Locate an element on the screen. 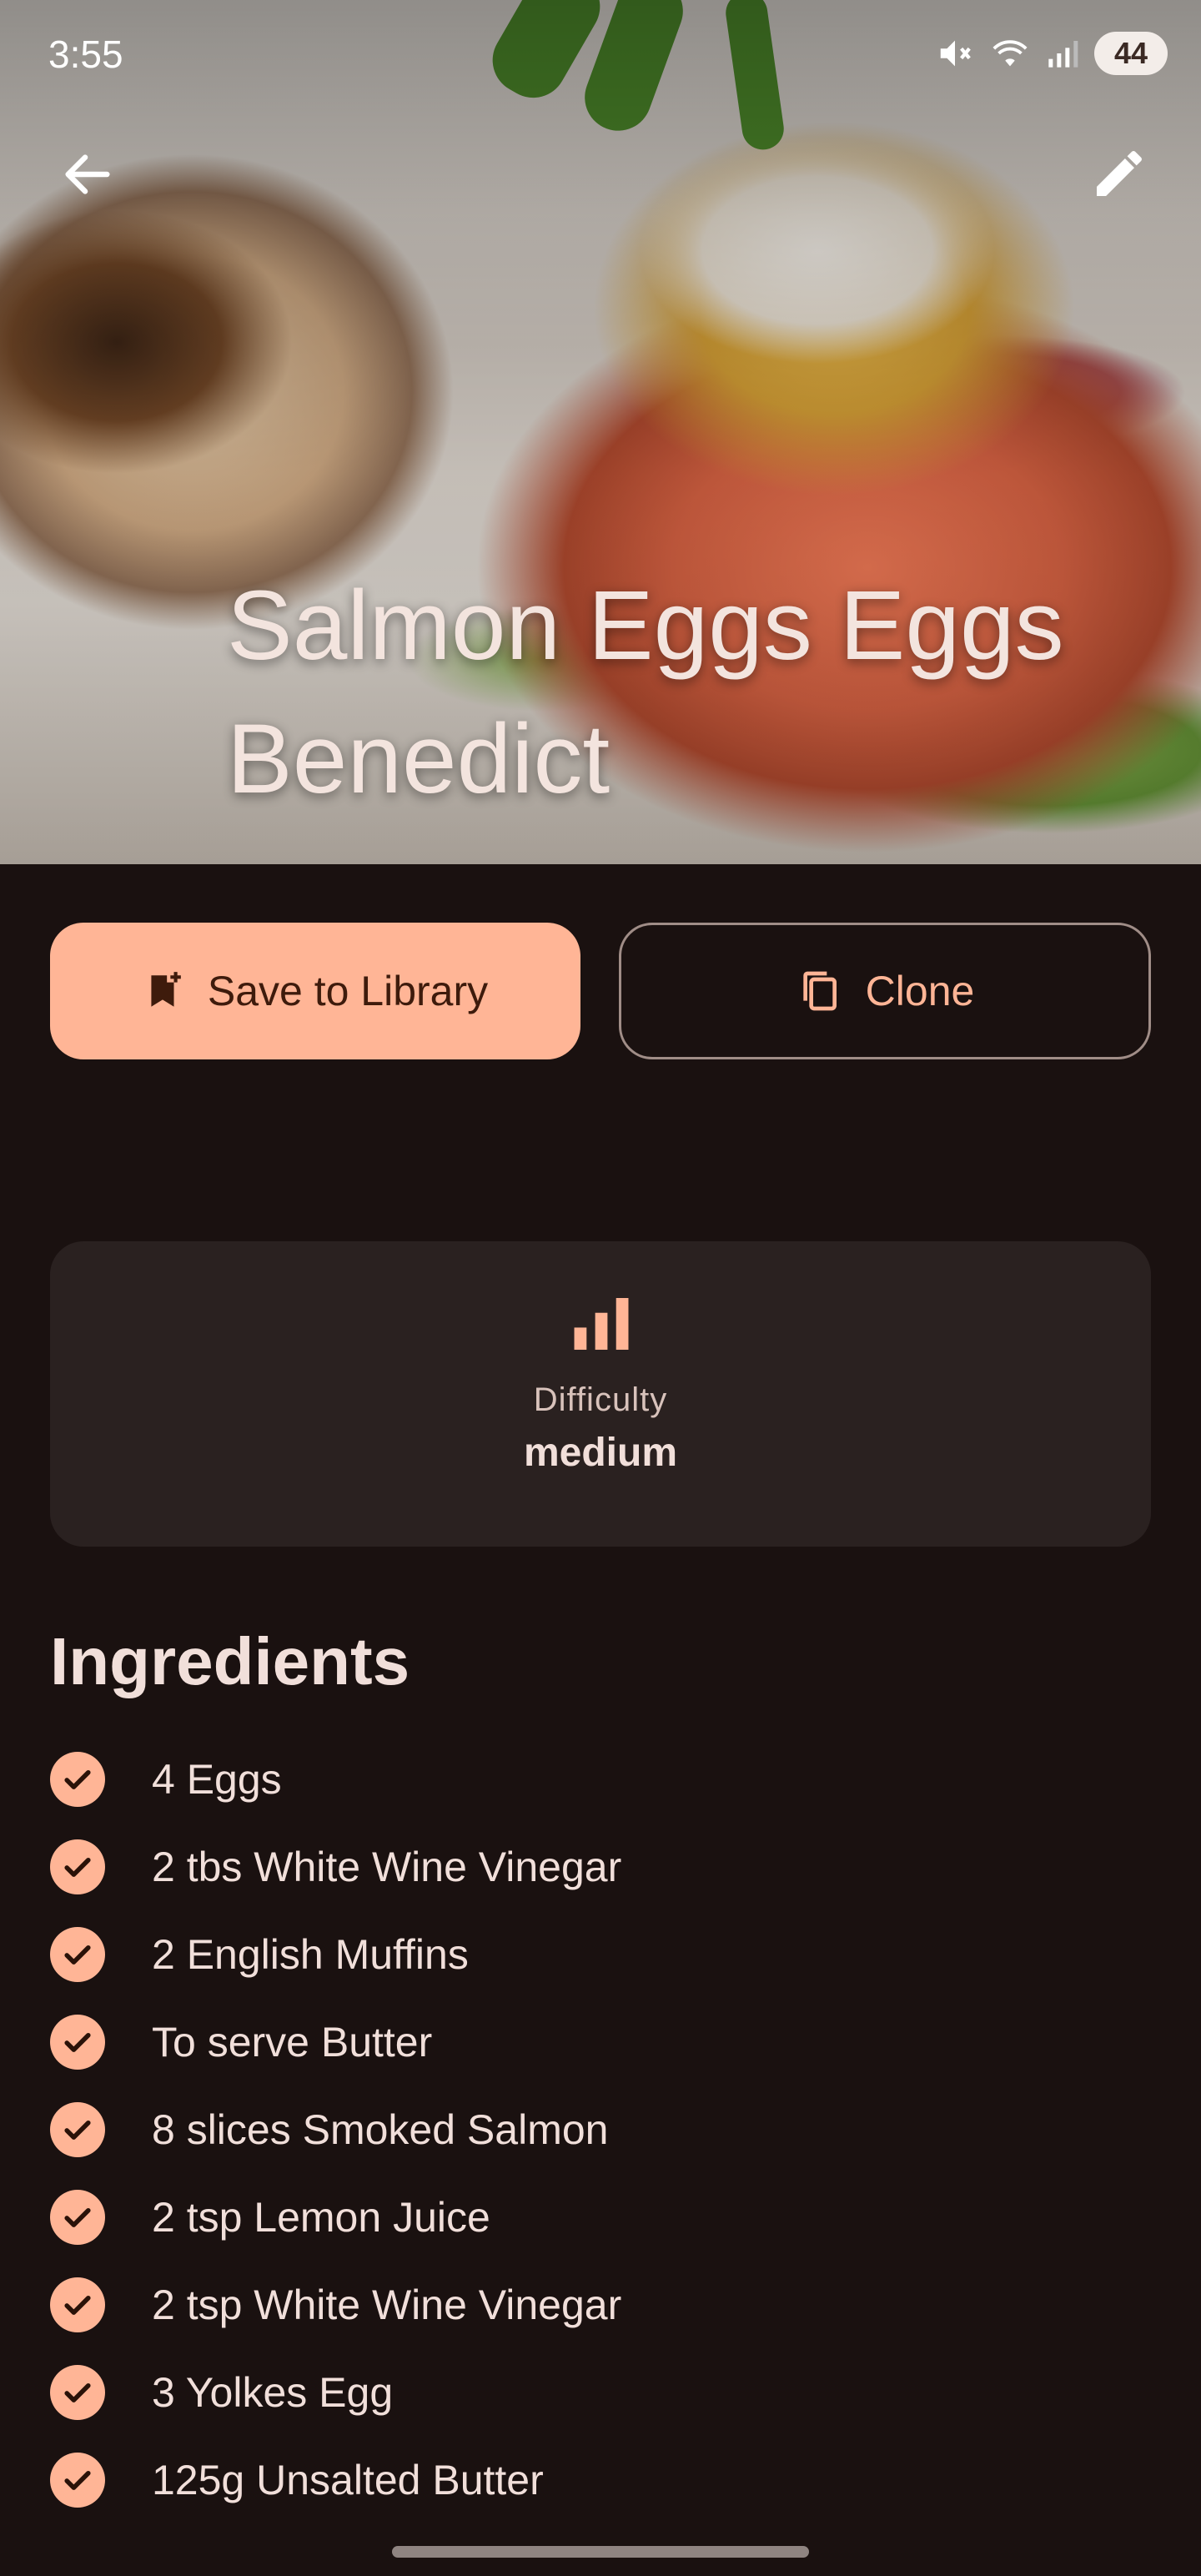 This screenshot has height=2576, width=1201. ingredient-text: 125g Unsalted Butter is located at coordinates (348, 2479).